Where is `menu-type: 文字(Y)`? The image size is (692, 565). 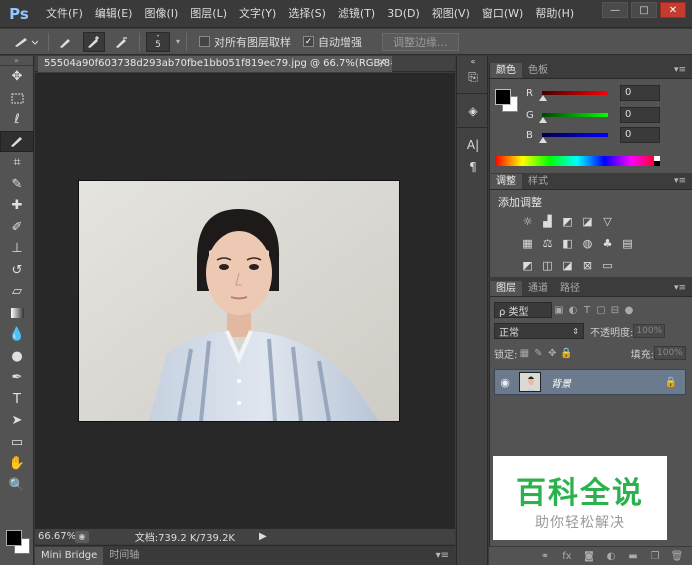
menu-type: 文字(Y) is located at coordinates (257, 14).